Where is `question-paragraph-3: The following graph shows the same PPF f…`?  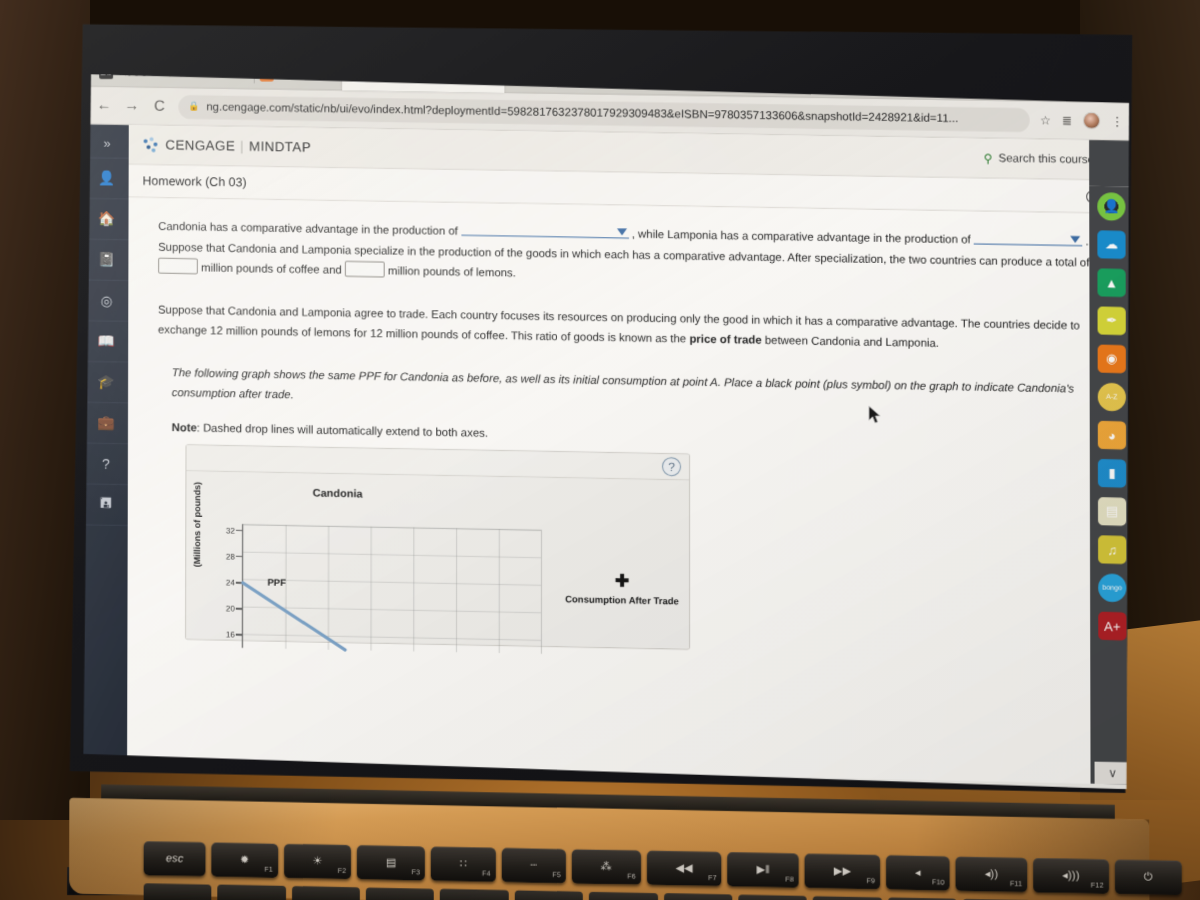
question-paragraph-3: The following graph shows the same PPF f… is located at coordinates (639, 392).